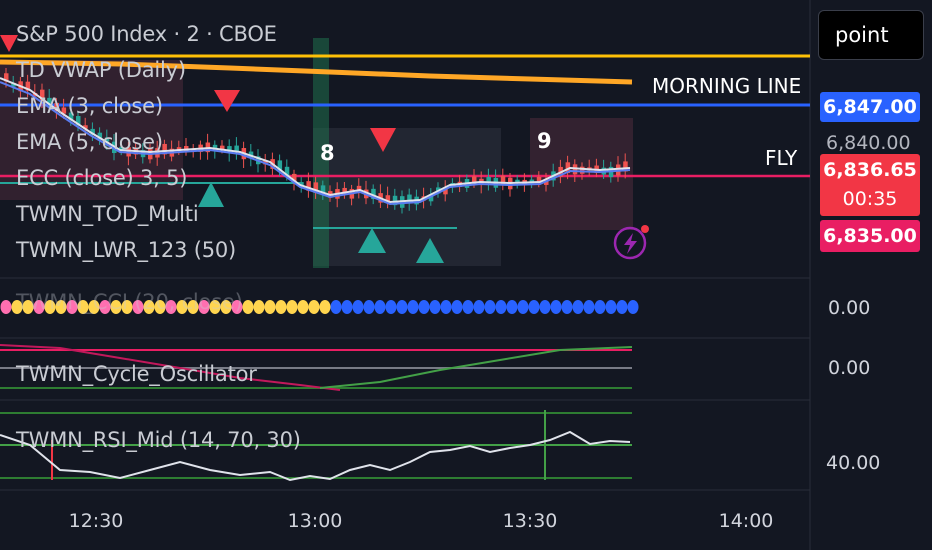  Describe the element at coordinates (96, 521) in the screenshot. I see `time-label-1230: 12:30` at that location.